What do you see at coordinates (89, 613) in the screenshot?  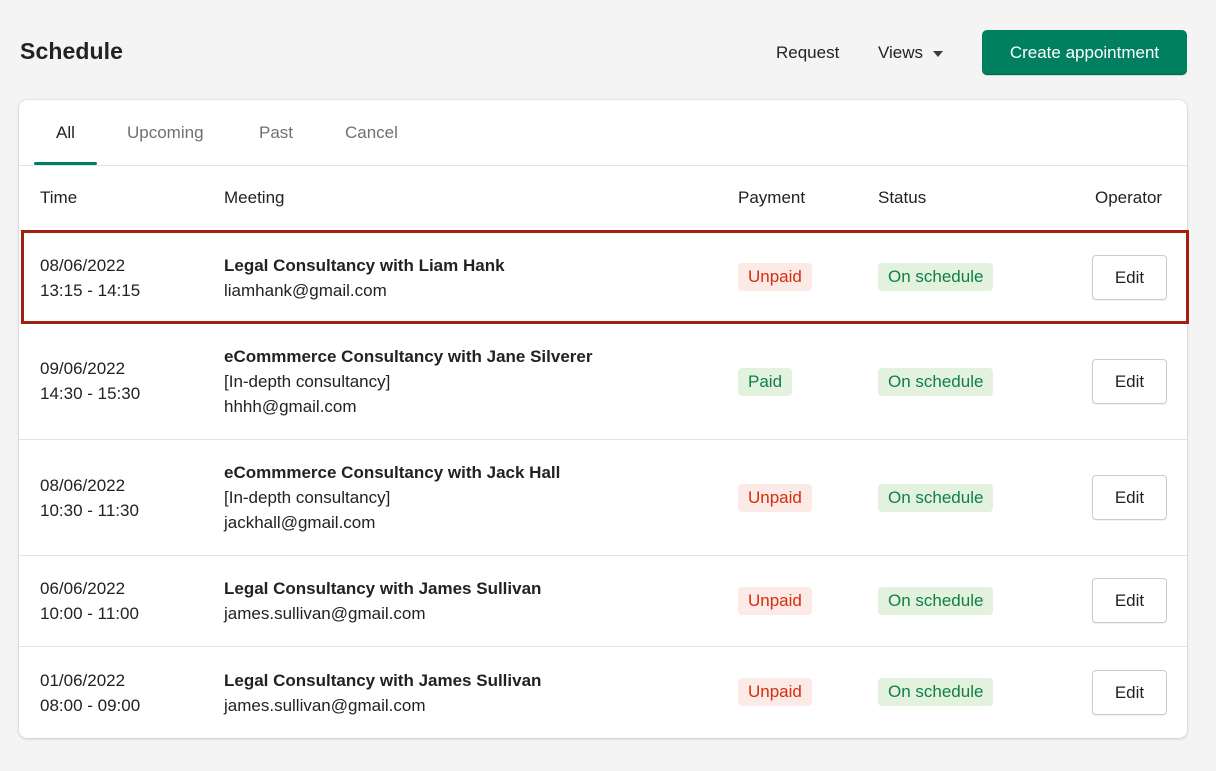 I see `appointment-time: 10:00 - 11:00` at bounding box center [89, 613].